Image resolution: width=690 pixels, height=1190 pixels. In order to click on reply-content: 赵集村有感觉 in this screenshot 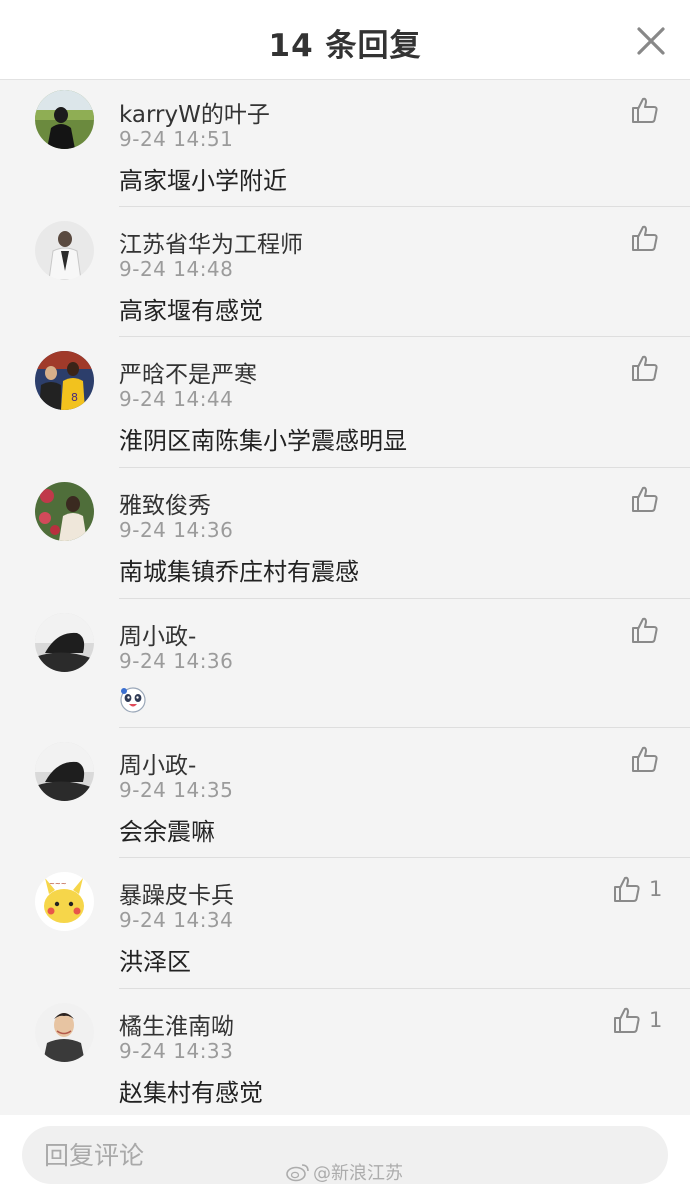, I will do `click(191, 1093)`.